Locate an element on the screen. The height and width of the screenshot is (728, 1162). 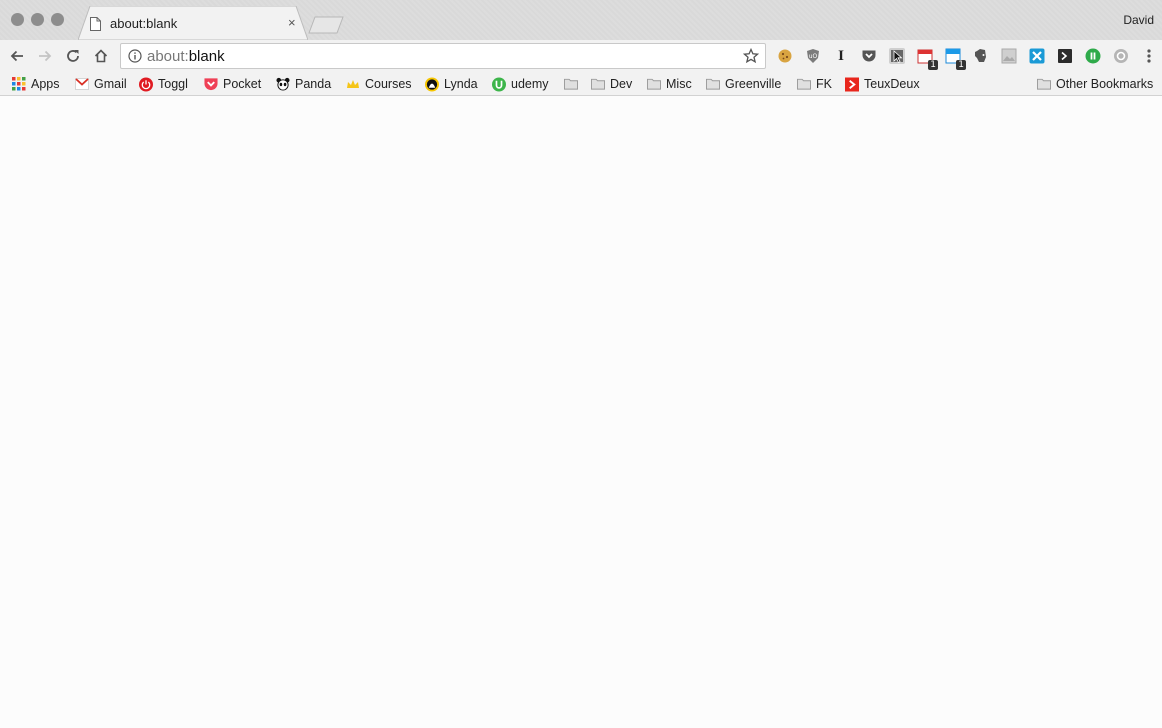
address-bar: about:blank is located at coordinates (443, 56).